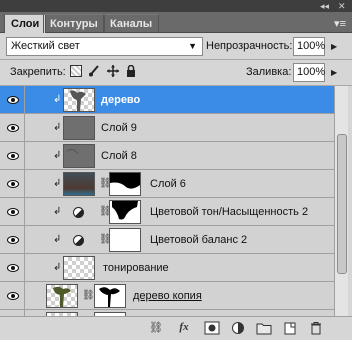 Image resolution: width=352 pixels, height=340 pixels. What do you see at coordinates (316, 328) in the screenshot?
I see `trash-icon` at bounding box center [316, 328].